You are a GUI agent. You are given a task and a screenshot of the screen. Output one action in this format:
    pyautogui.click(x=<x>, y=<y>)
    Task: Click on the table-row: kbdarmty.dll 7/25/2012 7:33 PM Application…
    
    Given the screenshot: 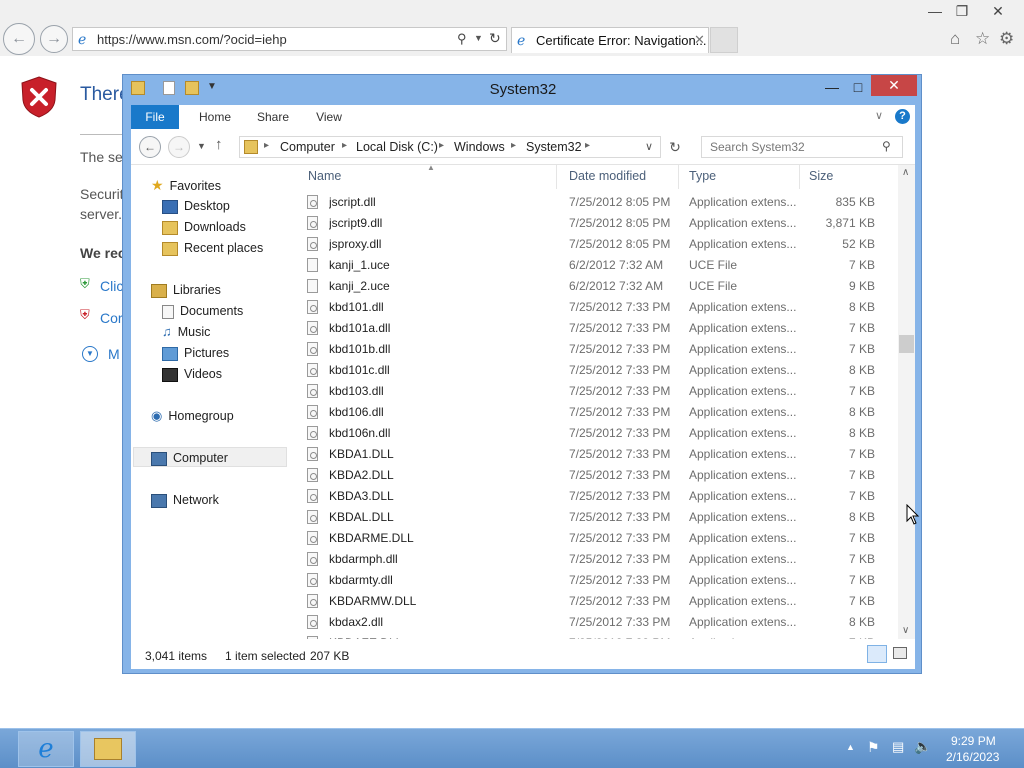 What is the action you would take?
    pyautogui.click(x=600, y=580)
    